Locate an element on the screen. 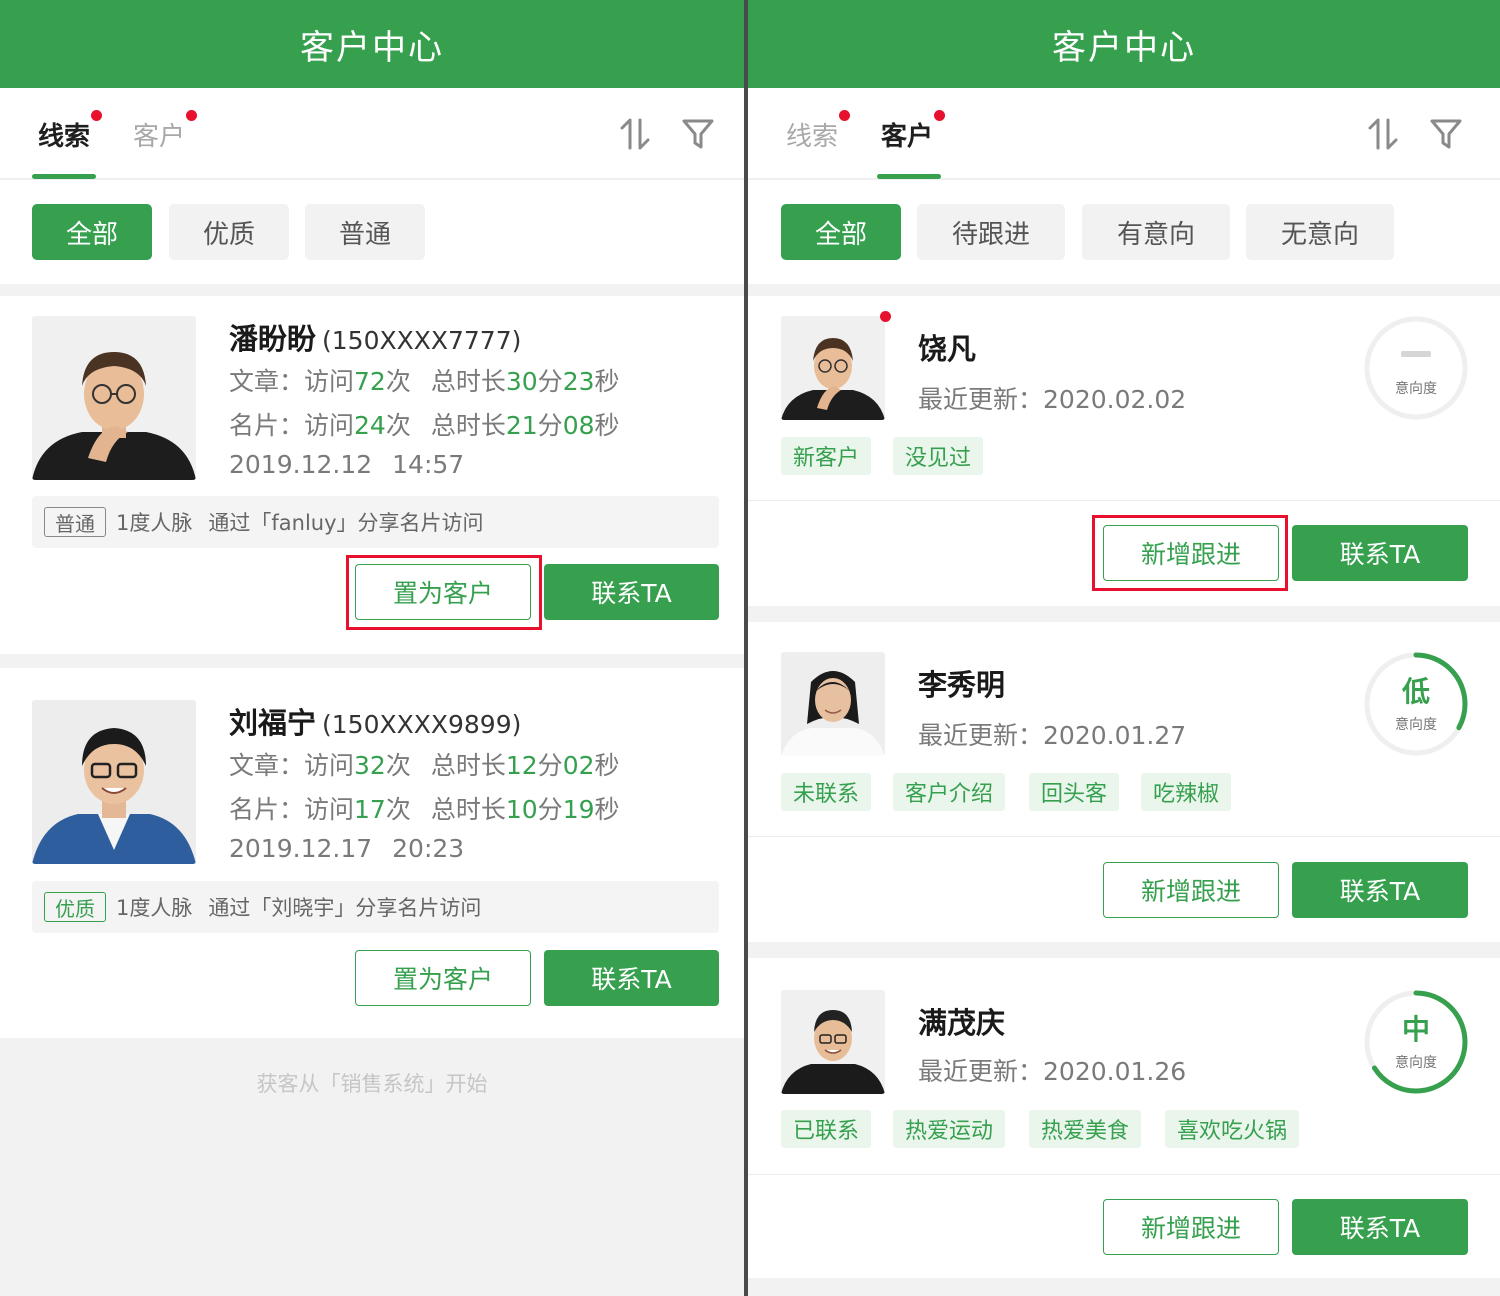 This screenshot has height=1296, width=1500. tab-label: 客户 is located at coordinates (159, 137).